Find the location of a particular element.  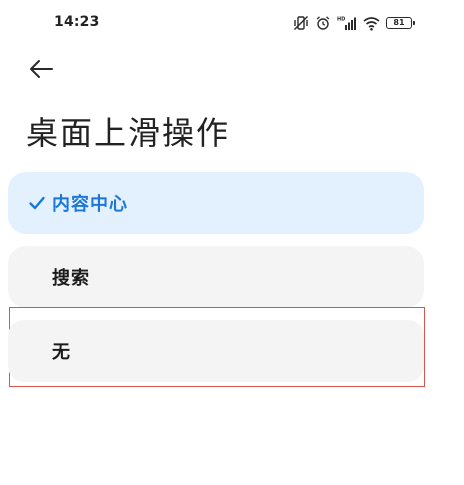

option-search: 搜索 is located at coordinates (216, 277).